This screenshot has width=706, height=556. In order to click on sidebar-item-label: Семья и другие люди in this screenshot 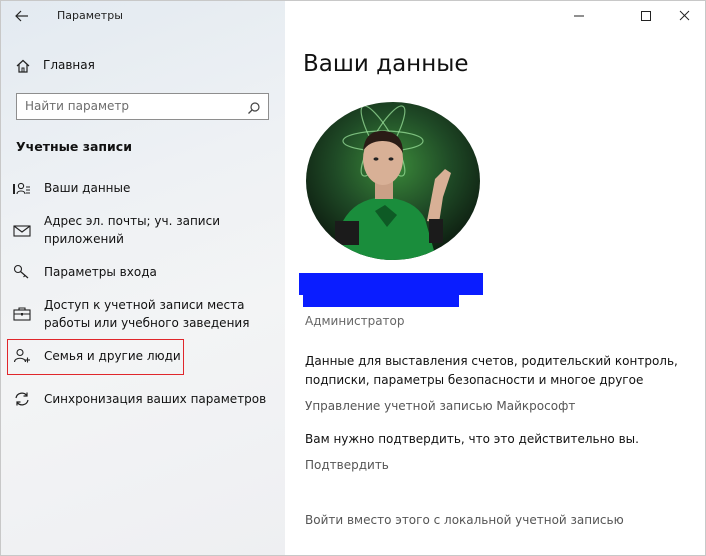, I will do `click(112, 356)`.